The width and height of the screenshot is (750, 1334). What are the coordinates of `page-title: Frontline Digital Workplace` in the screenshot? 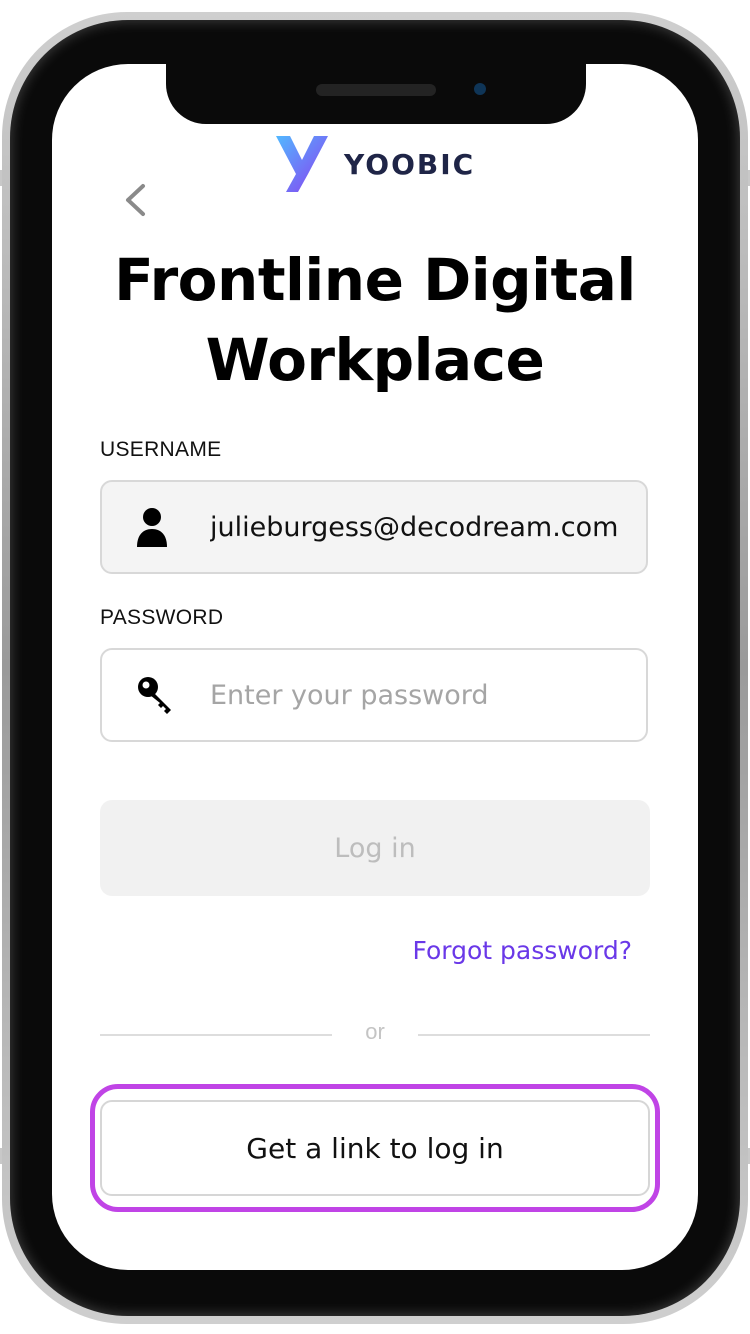 It's located at (375, 320).